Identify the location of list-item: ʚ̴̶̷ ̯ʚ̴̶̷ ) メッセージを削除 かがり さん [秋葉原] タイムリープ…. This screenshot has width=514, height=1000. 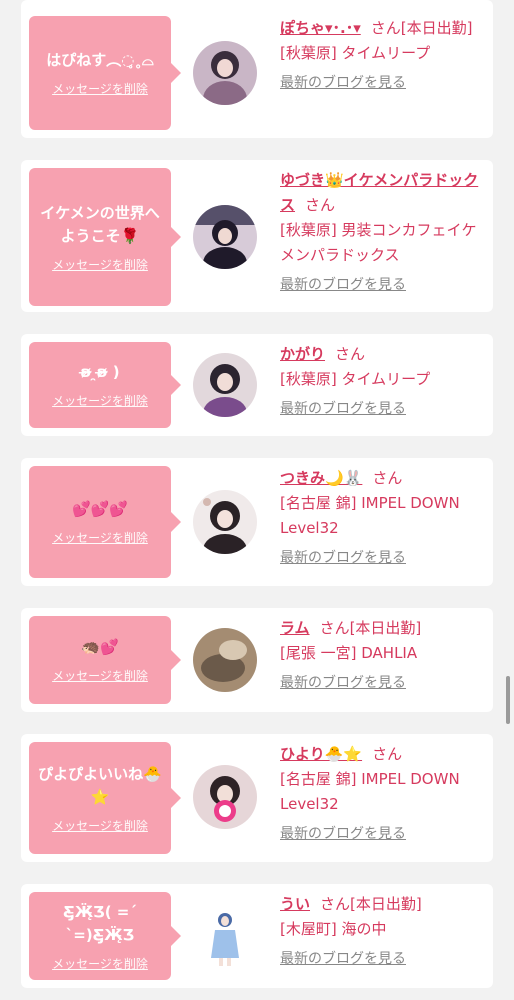
(257, 385).